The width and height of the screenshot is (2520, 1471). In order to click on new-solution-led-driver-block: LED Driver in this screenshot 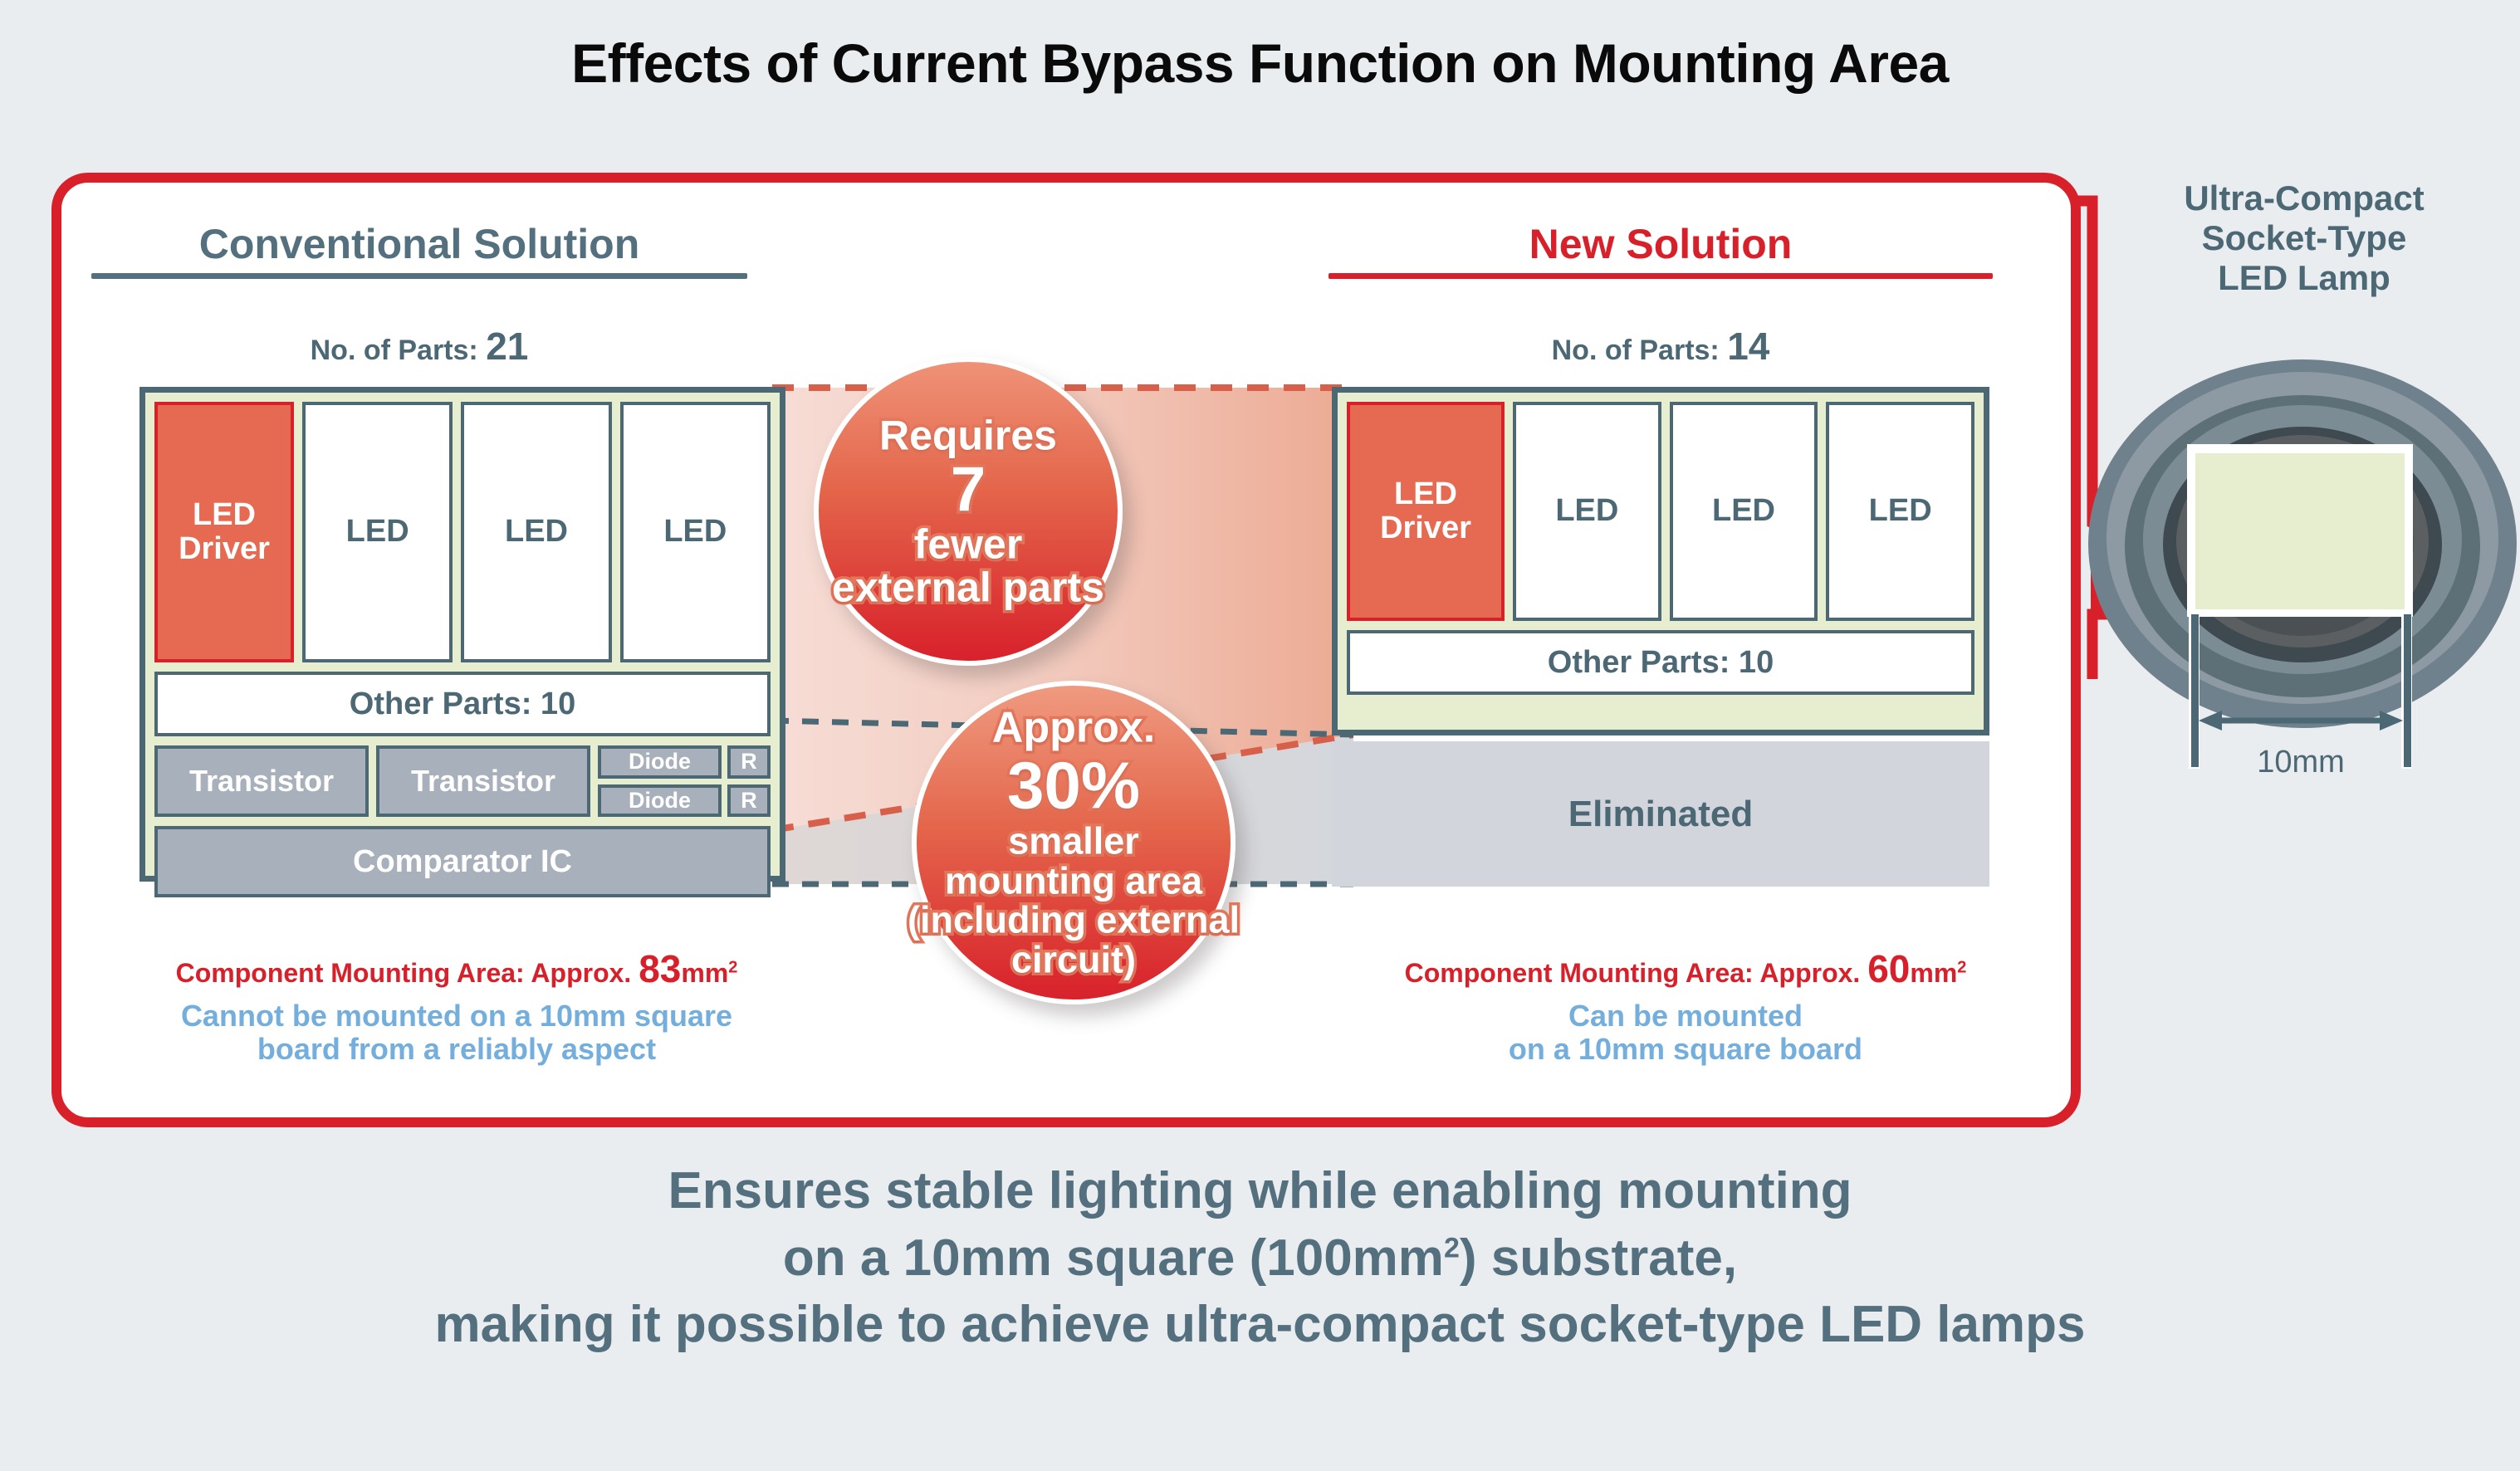, I will do `click(1426, 512)`.